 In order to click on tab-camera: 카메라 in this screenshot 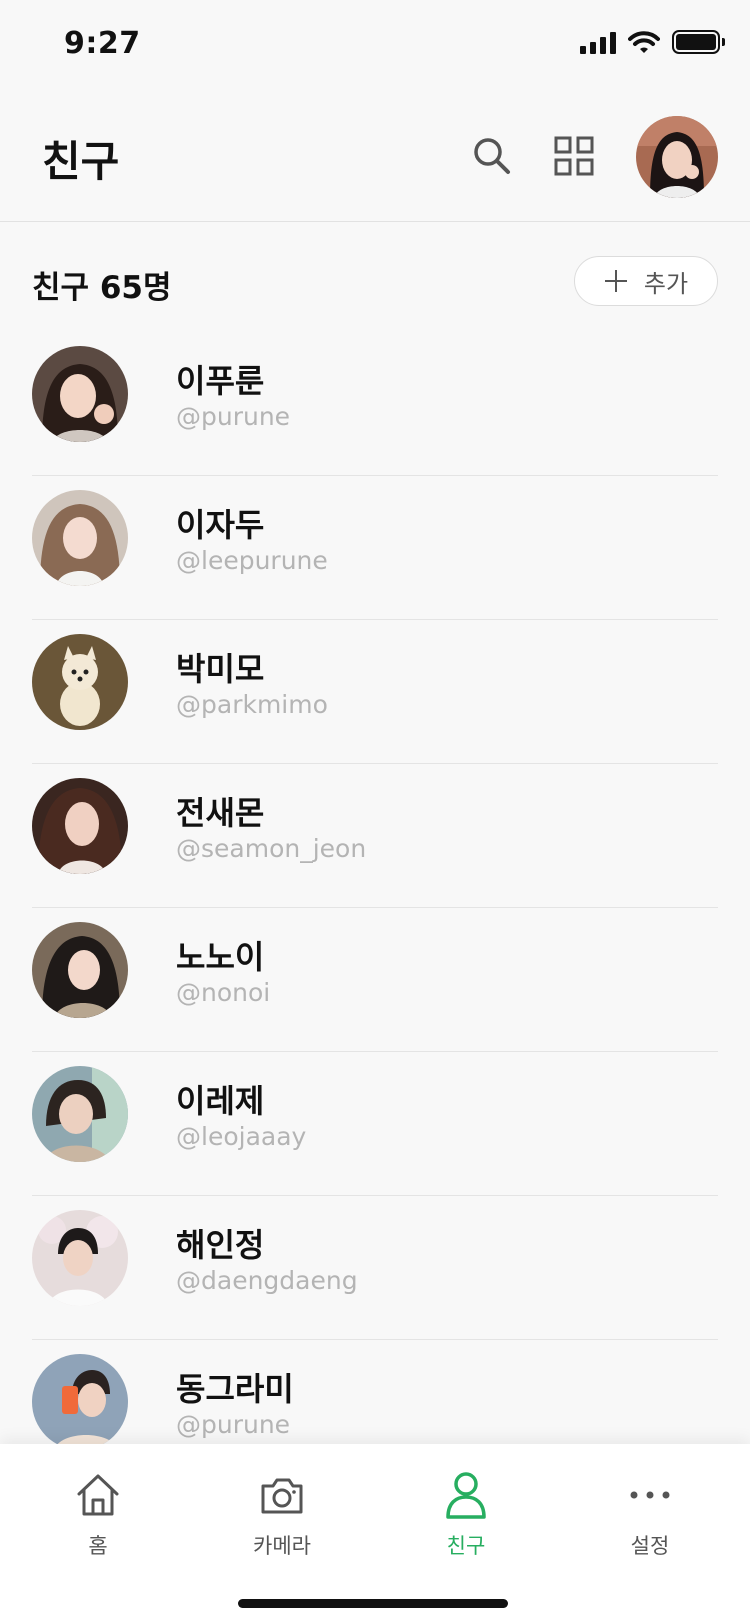, I will do `click(282, 1515)`.